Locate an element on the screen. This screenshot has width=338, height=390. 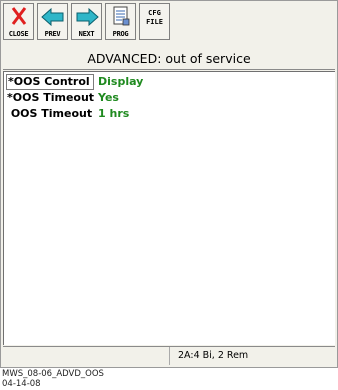
caption: MWS_08-06_ADVD_OOS 04-14-08 is located at coordinates (53, 379).